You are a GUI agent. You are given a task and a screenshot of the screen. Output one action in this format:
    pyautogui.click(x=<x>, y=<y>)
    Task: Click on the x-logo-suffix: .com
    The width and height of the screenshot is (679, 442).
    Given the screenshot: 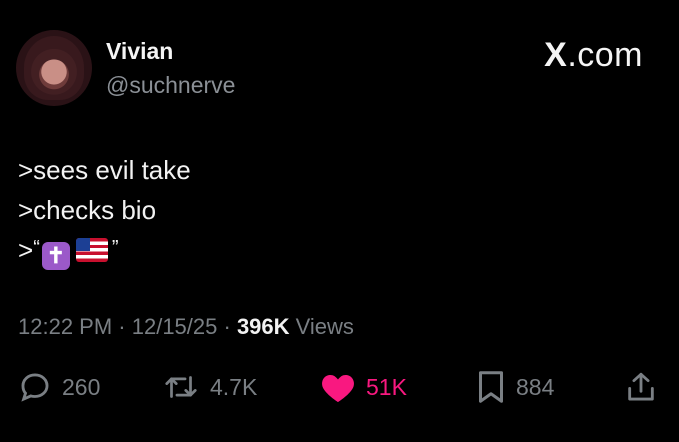 What is the action you would take?
    pyautogui.click(x=605, y=55)
    